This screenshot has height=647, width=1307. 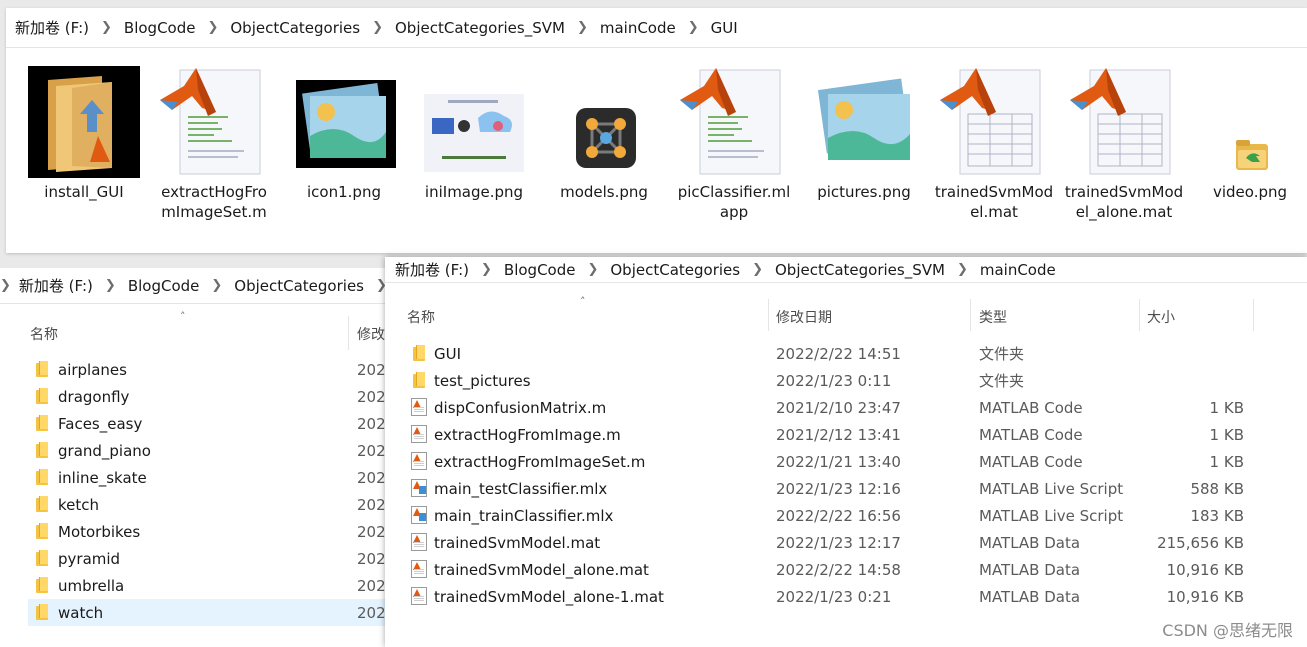 What do you see at coordinates (1248, 134) in the screenshot?
I see `file-tile: video.png` at bounding box center [1248, 134].